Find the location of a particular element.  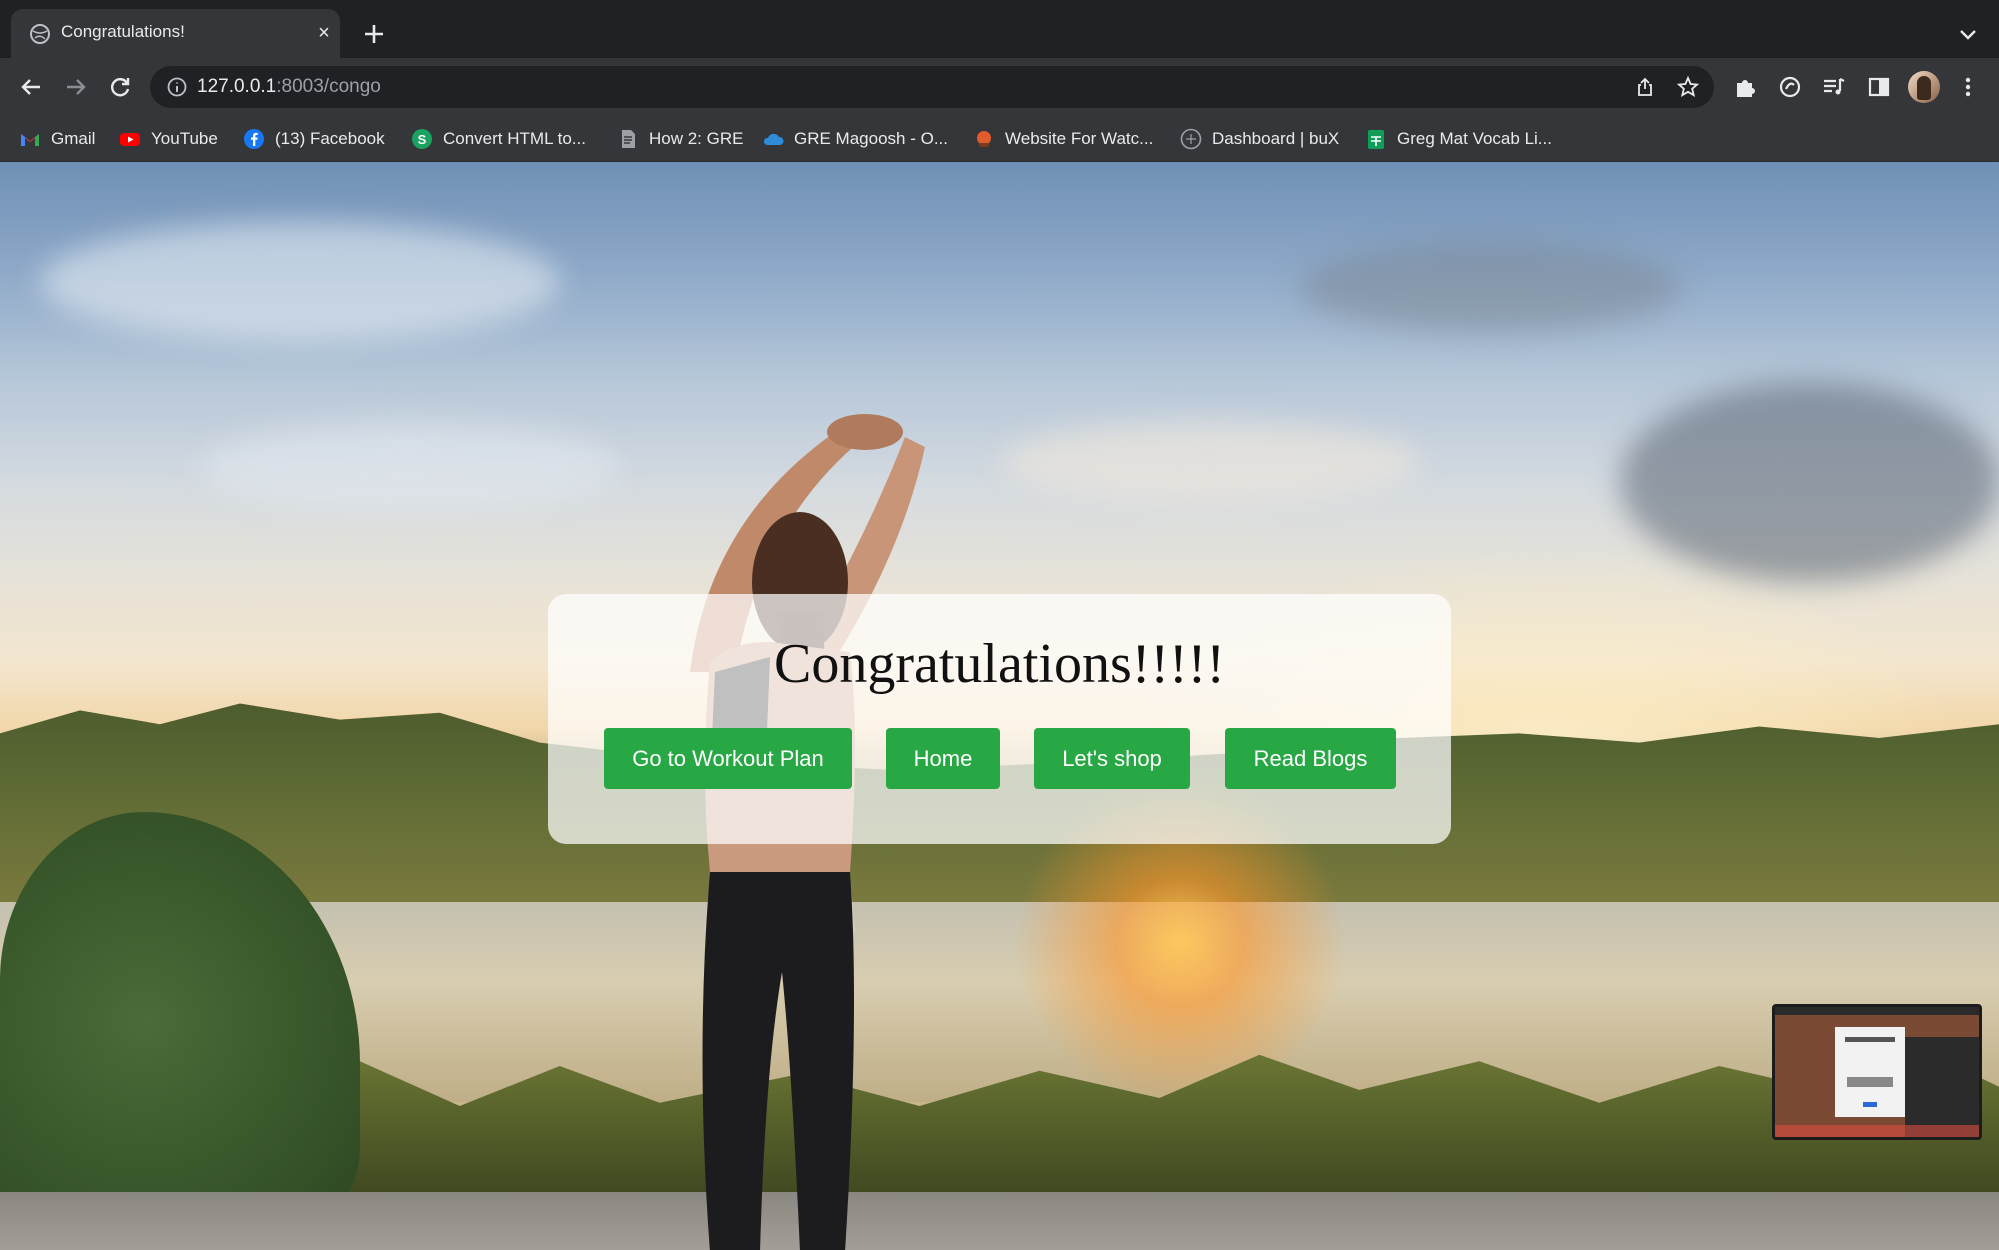

menu-kebab-icon is located at coordinates (1968, 87).